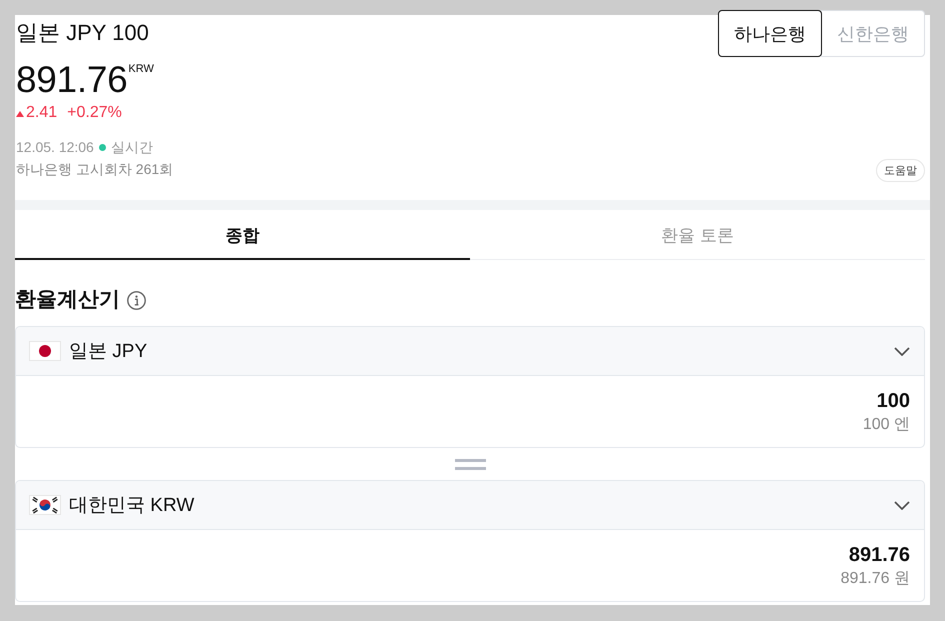 The height and width of the screenshot is (621, 945). Describe the element at coordinates (891, 400) in the screenshot. I see `amount-input: 100` at that location.